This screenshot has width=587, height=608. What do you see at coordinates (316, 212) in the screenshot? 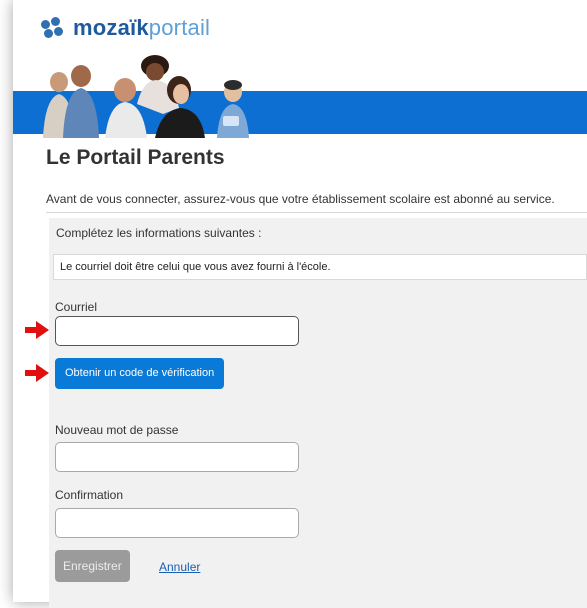
I see `divider` at bounding box center [316, 212].